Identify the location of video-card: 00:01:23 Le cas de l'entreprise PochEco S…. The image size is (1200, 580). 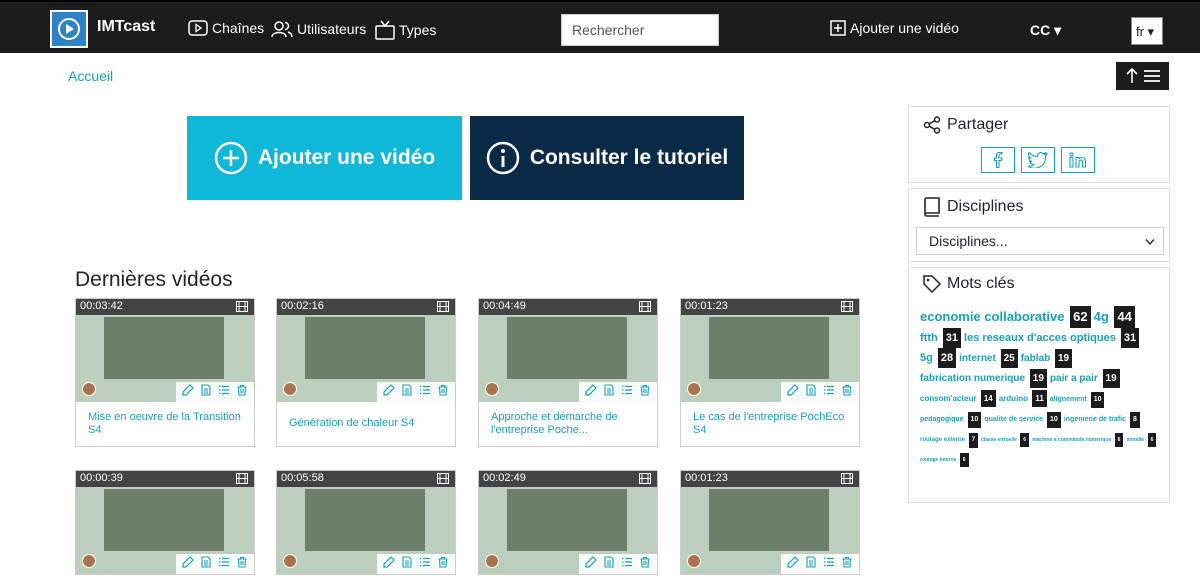
(770, 372).